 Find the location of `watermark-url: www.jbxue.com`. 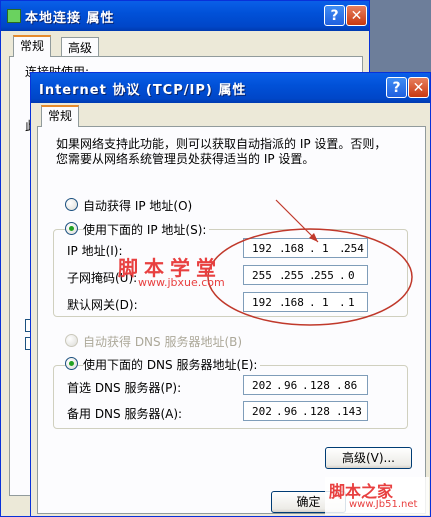

watermark-url: www.jbxue.com is located at coordinates (181, 282).